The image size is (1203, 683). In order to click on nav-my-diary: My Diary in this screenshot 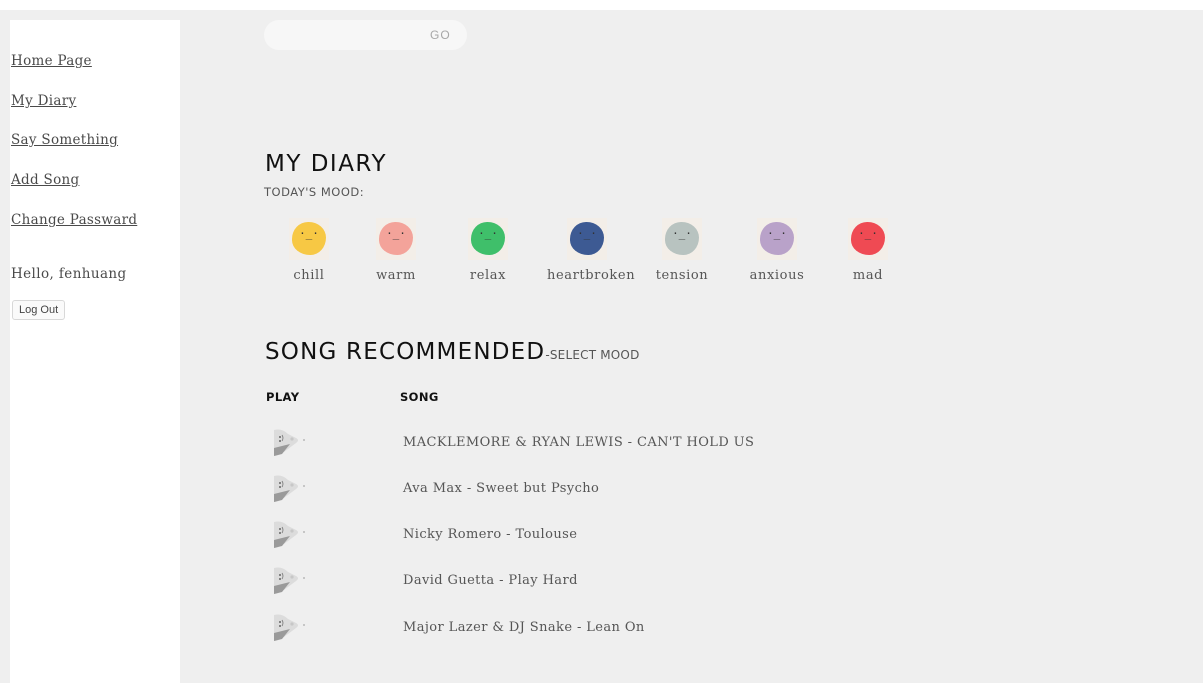, I will do `click(43, 101)`.